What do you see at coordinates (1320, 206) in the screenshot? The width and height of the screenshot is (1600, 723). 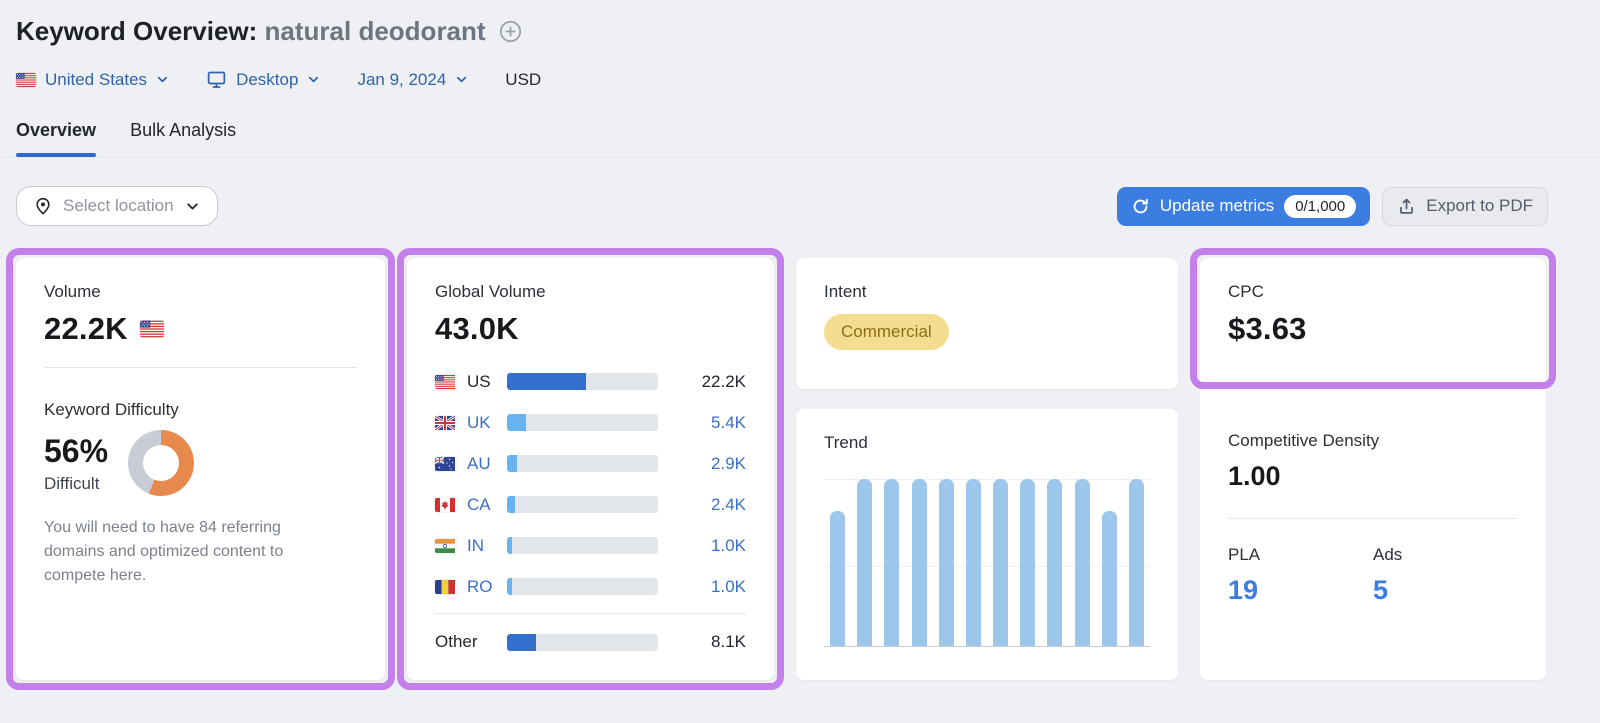 I see `update-metrics-quota-badge: 0/1,000` at bounding box center [1320, 206].